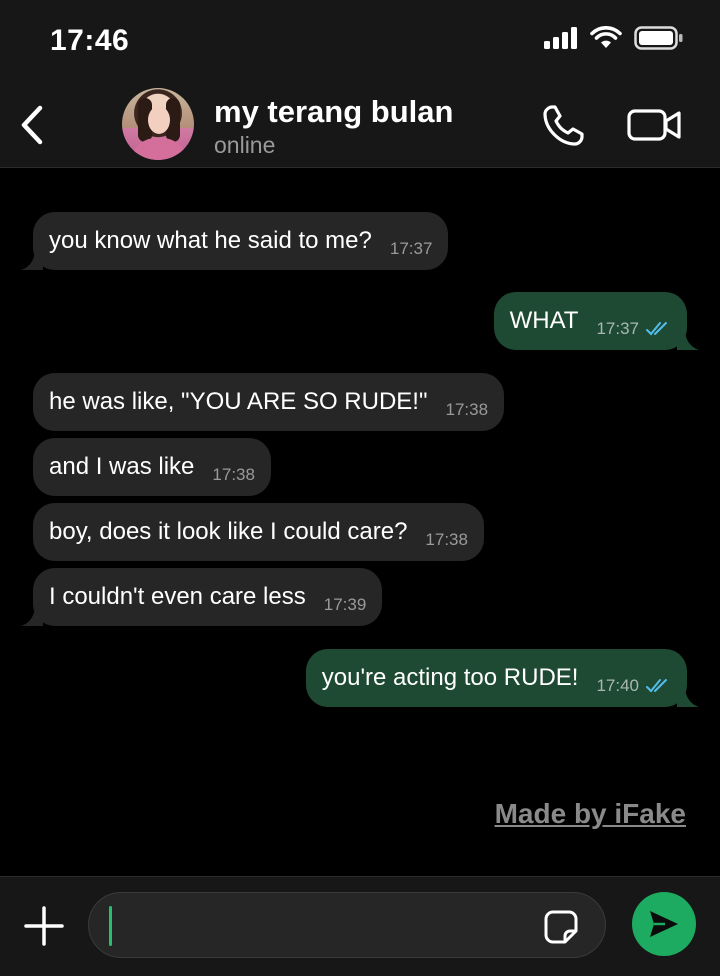 This screenshot has height=976, width=720. Describe the element at coordinates (658, 38) in the screenshot. I see `battery-icon` at that location.